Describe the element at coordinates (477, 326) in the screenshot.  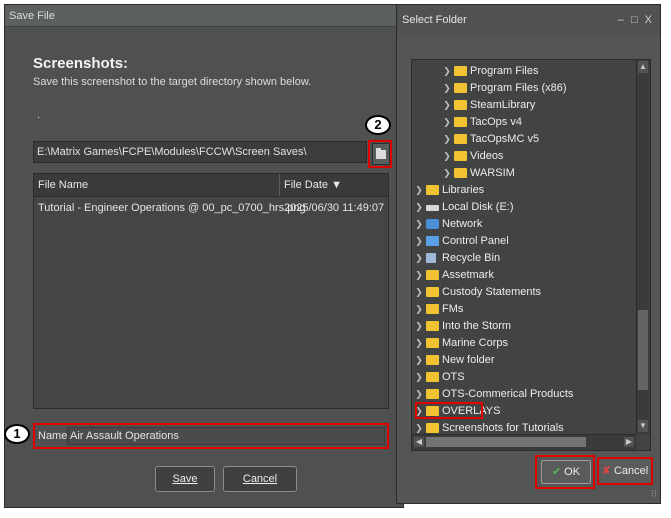
I see `tree-item-label: Into the Storm` at that location.